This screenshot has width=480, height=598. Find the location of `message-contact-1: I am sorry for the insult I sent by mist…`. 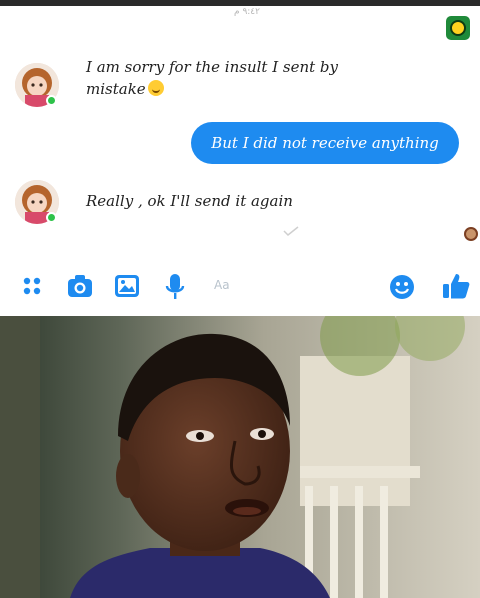

message-contact-1: I am sorry for the insult I sent by mist… is located at coordinates (236, 78).